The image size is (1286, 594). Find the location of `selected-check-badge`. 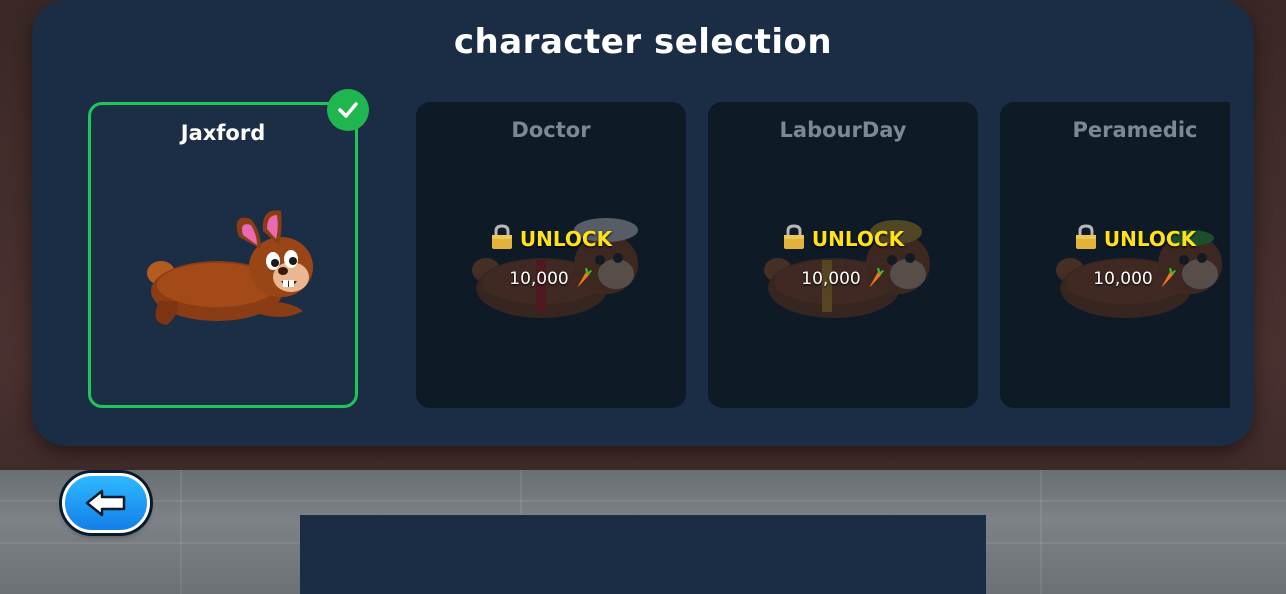

selected-check-badge is located at coordinates (348, 110).